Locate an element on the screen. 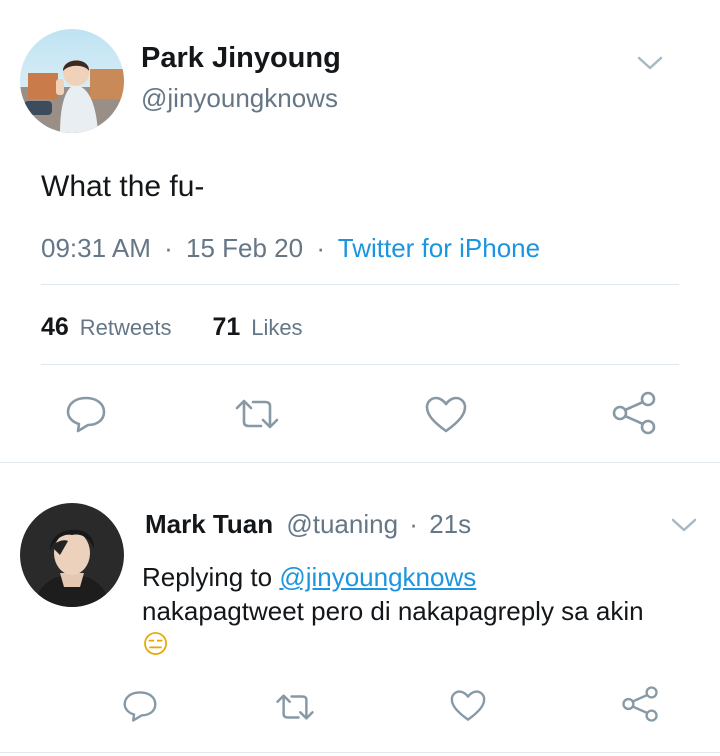  retweets-count: 46 is located at coordinates (55, 327).